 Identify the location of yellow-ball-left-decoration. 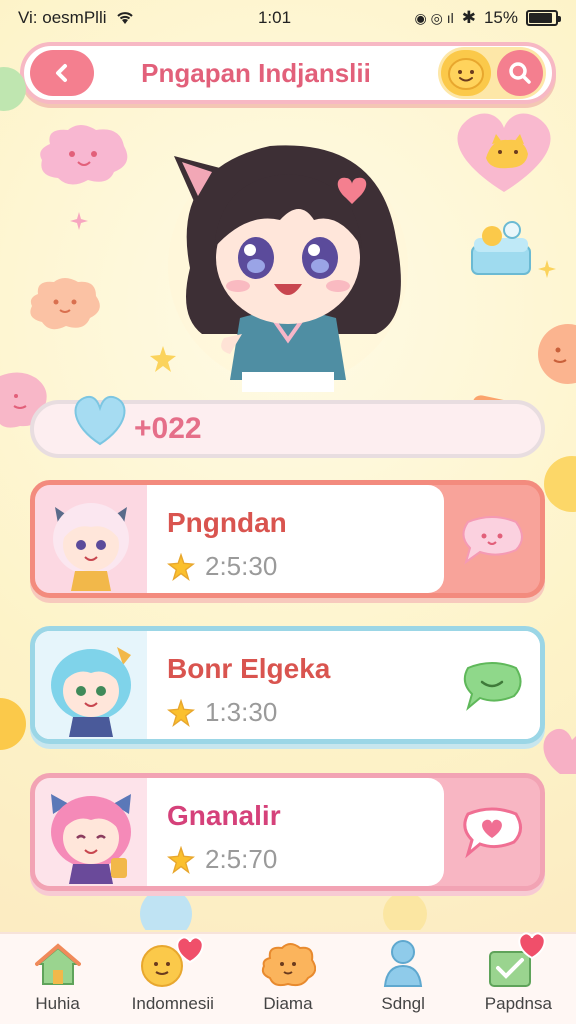
(13, 724).